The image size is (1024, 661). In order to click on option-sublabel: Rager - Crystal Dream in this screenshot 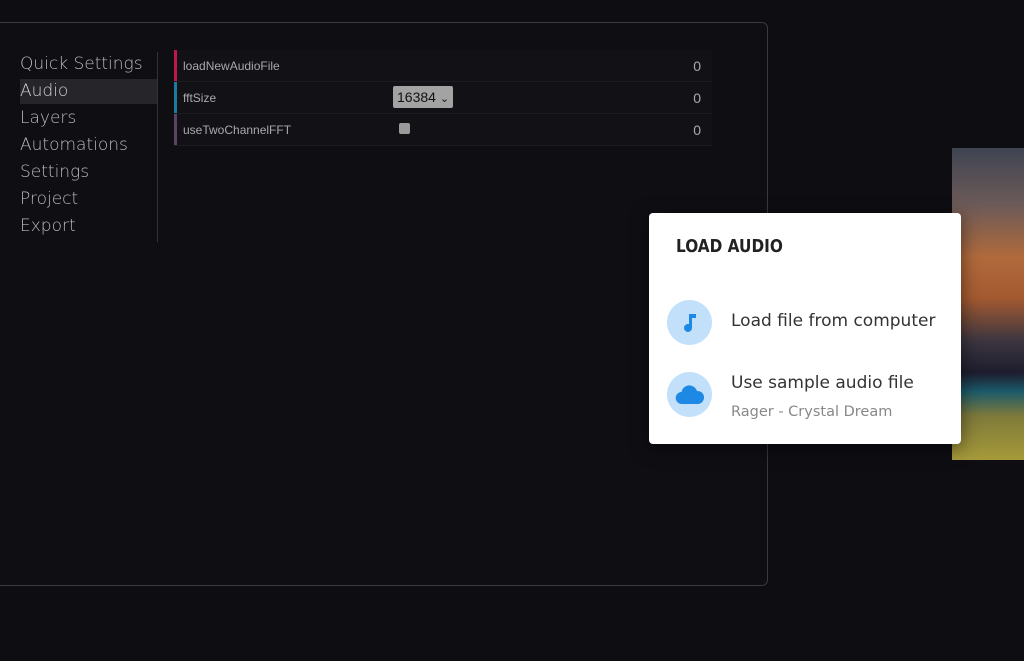, I will do `click(812, 412)`.